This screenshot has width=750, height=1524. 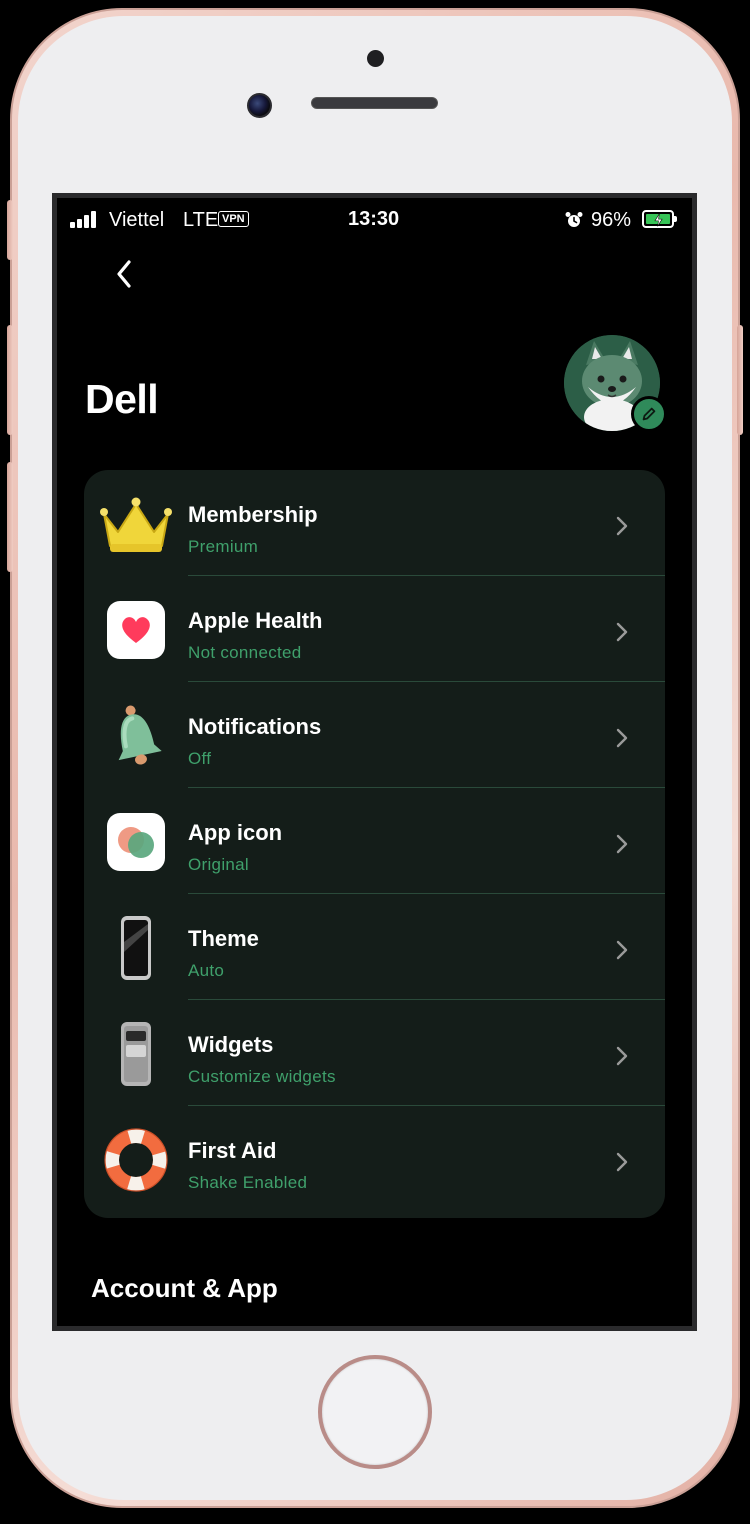 I want to click on settings-row-subtitle: Off, so click(x=200, y=758).